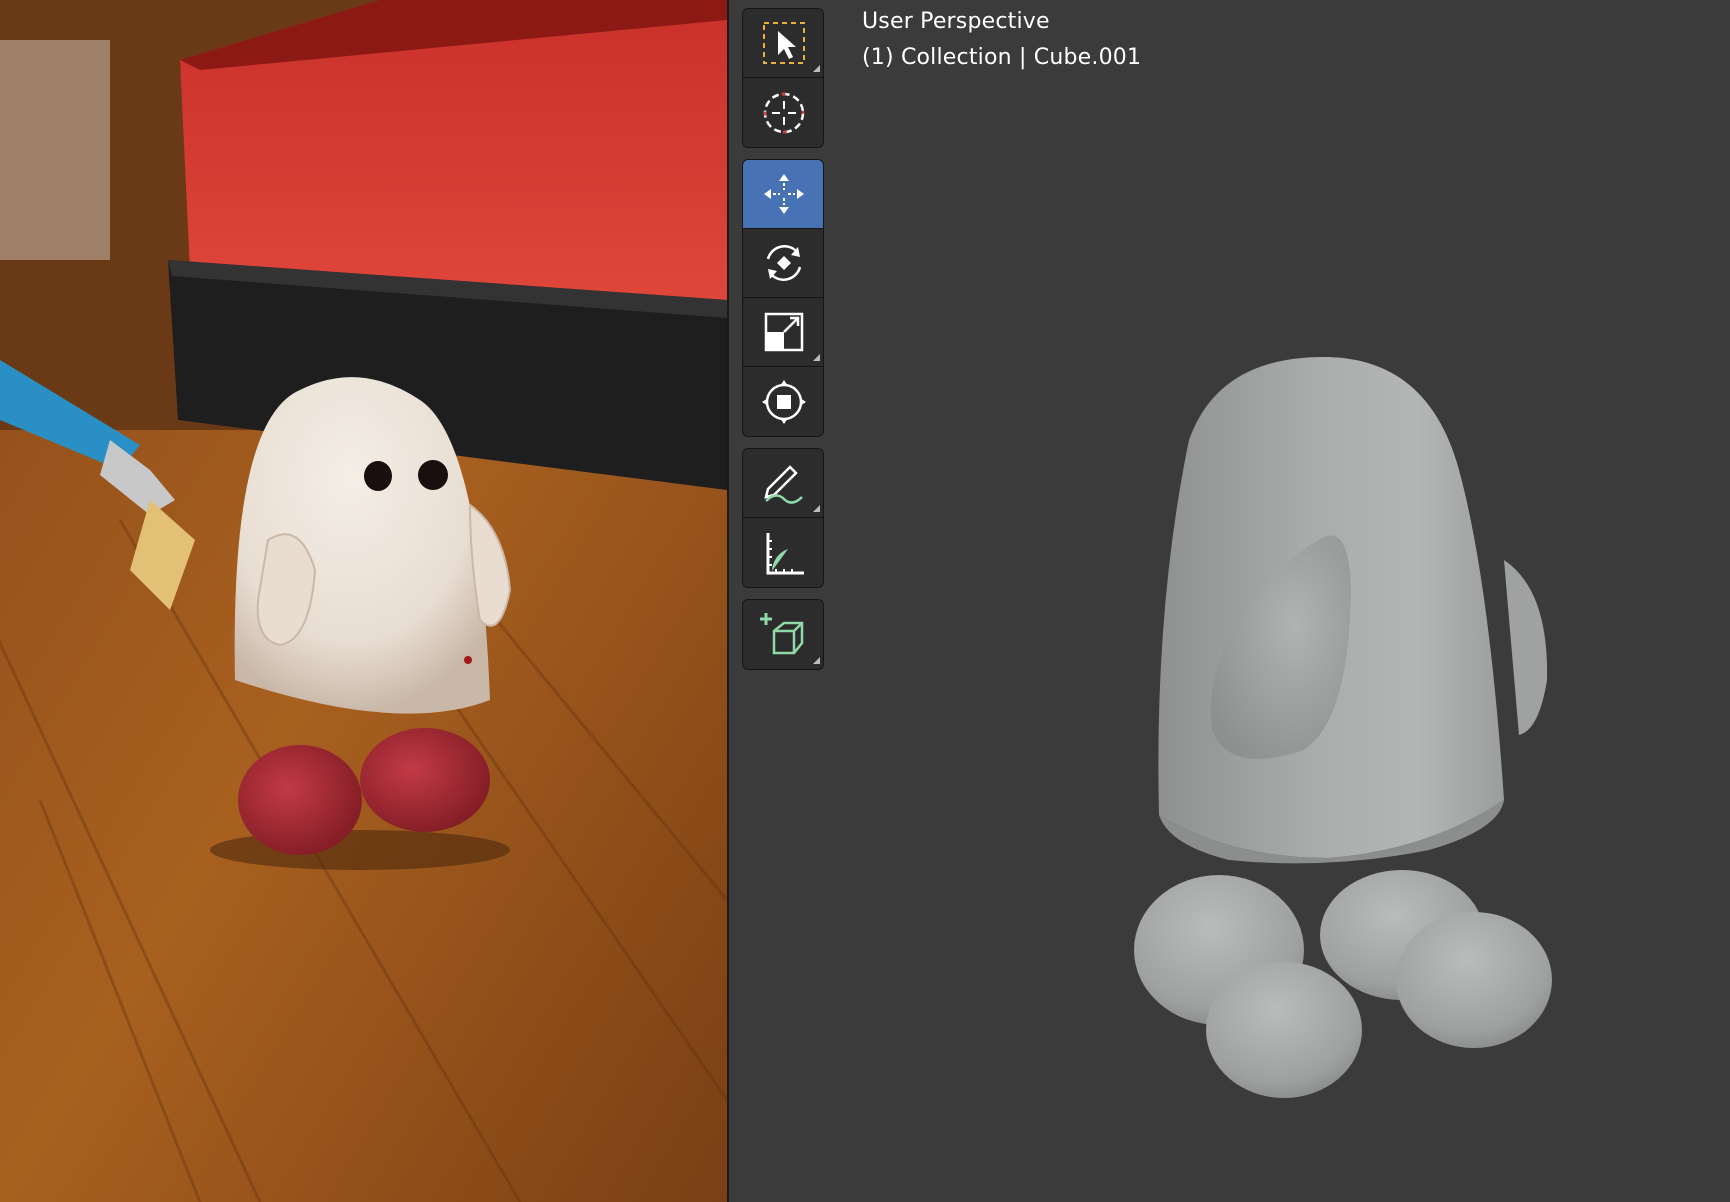  I want to click on tool-group-transform, so click(783, 298).